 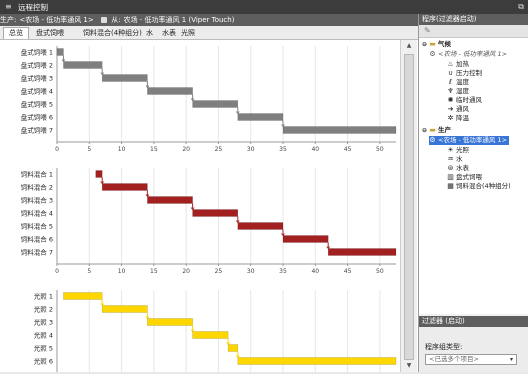 I want to click on program-group-dropdown: <已选多个项目> ▾, so click(x=471, y=359).